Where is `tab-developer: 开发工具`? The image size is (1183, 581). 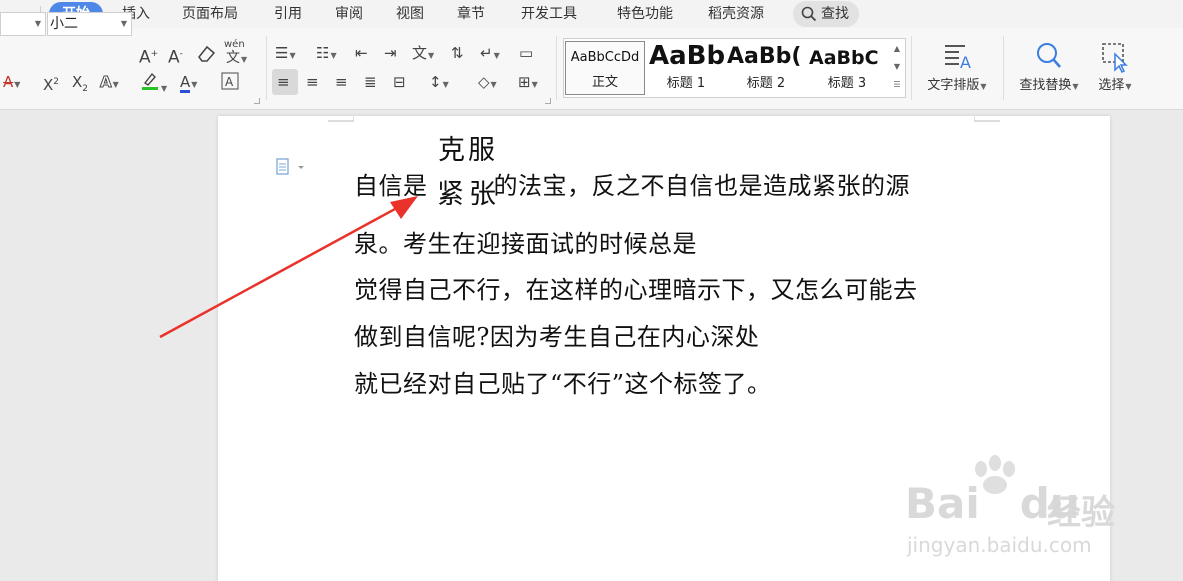 tab-developer: 开发工具 is located at coordinates (549, 14).